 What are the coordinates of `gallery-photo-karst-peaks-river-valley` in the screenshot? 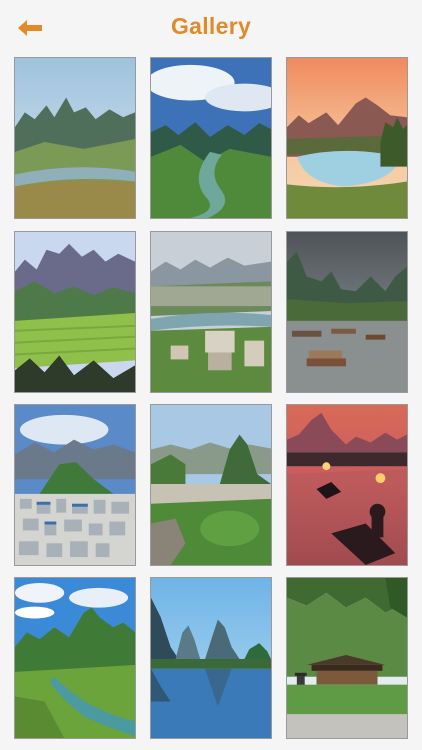 It's located at (75, 138).